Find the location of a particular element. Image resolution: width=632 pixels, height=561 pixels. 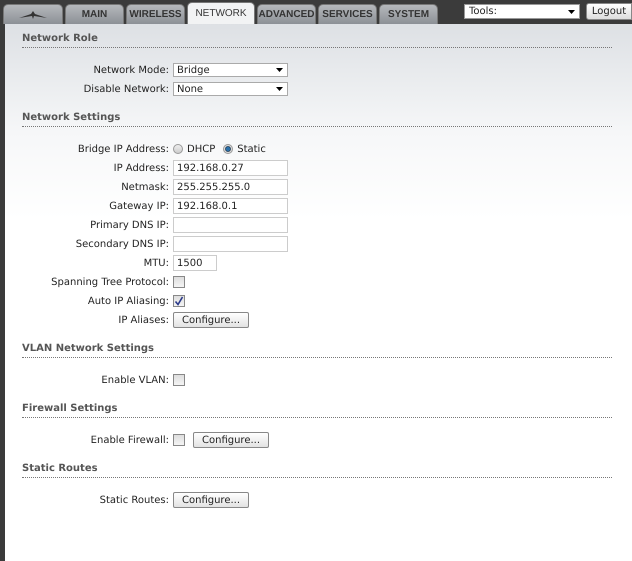

section-heading: Static Routes is located at coordinates (317, 470).